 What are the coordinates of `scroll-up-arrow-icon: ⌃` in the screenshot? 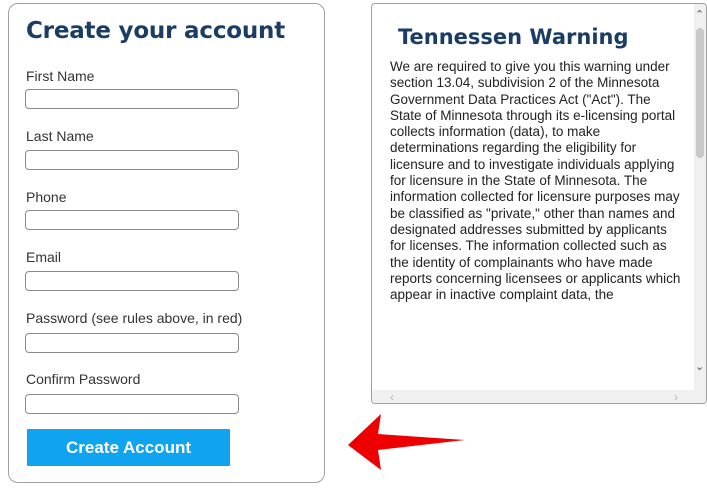 It's located at (699, 15).